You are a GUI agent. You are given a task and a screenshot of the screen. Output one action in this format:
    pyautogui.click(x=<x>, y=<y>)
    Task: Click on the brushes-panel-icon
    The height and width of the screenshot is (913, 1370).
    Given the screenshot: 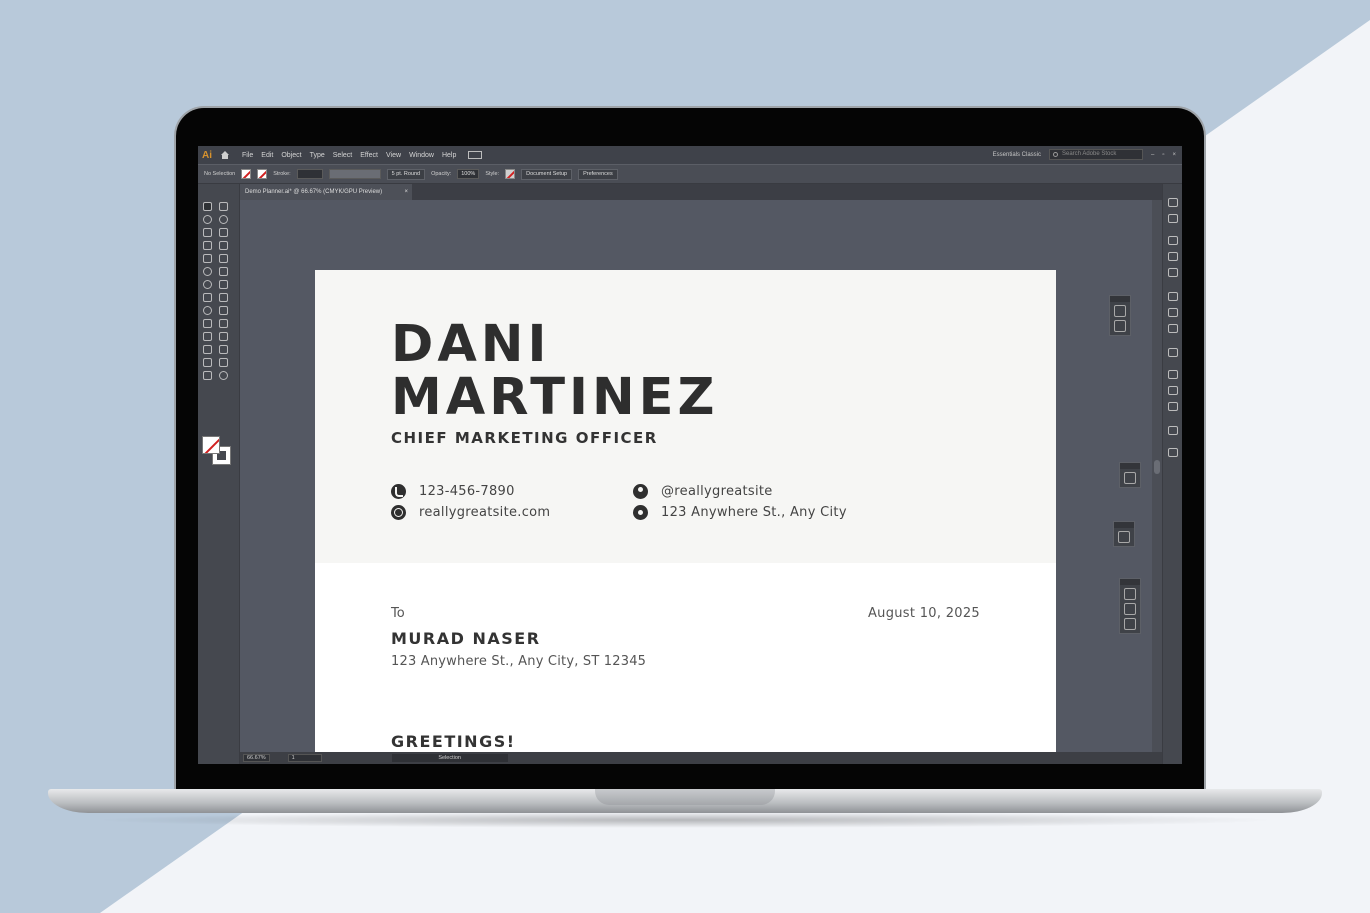 What is the action you would take?
    pyautogui.click(x=1173, y=256)
    